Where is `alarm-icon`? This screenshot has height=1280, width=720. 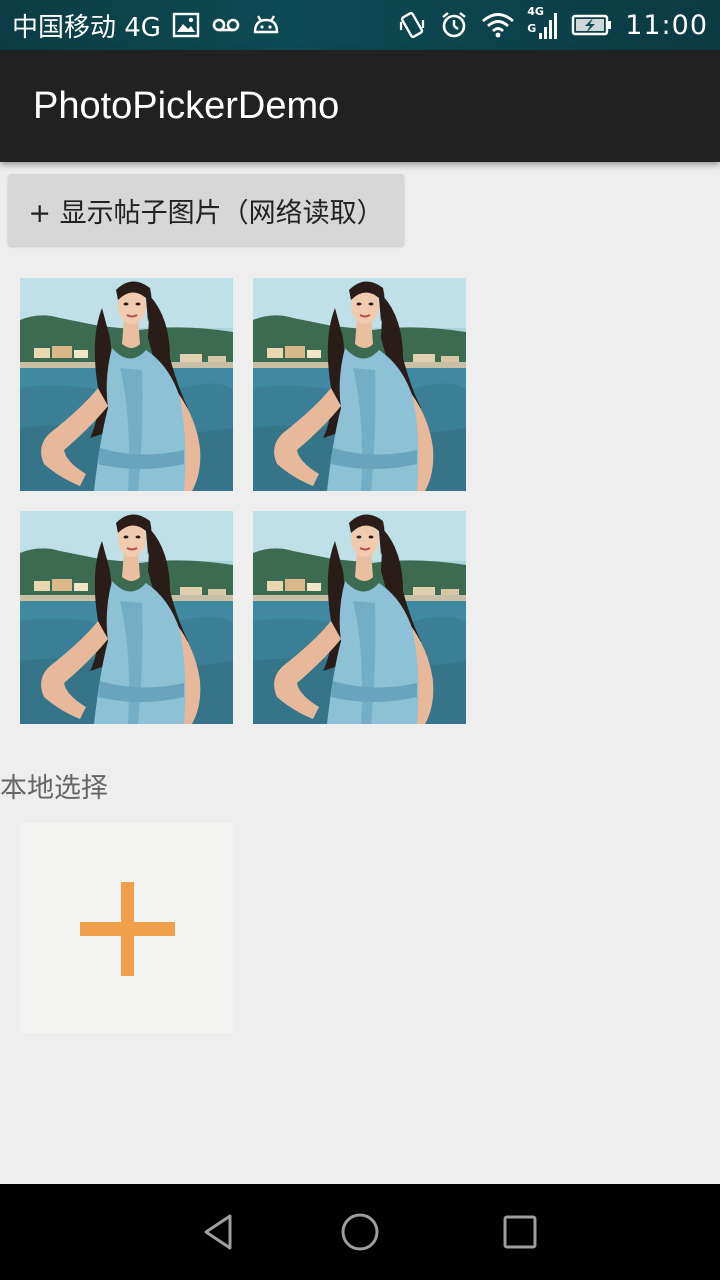 alarm-icon is located at coordinates (454, 25).